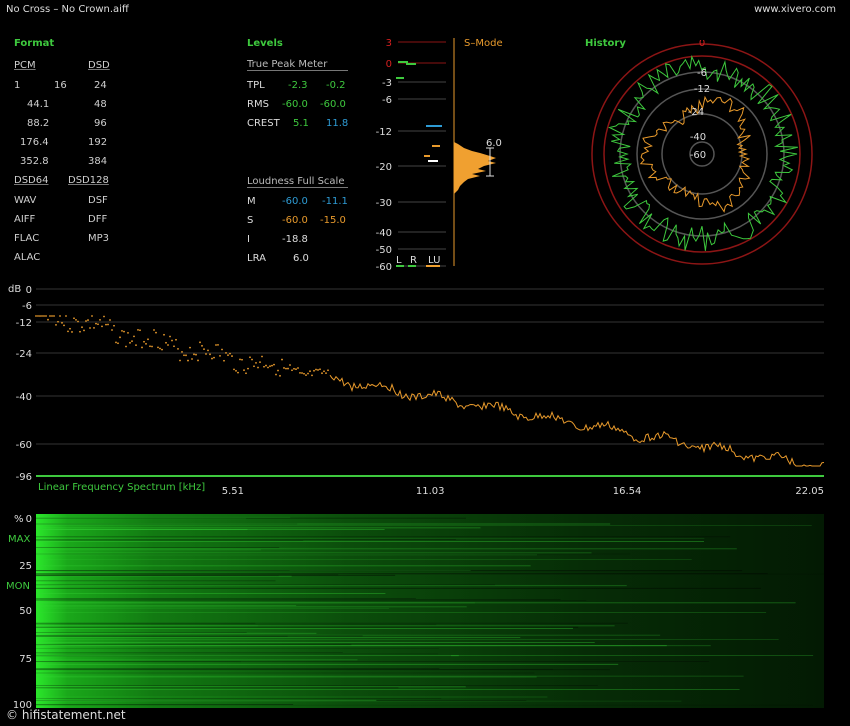 Image resolution: width=850 pixels, height=726 pixels. Describe the element at coordinates (100, 123) in the screenshot. I see `rate-96: 96` at that location.